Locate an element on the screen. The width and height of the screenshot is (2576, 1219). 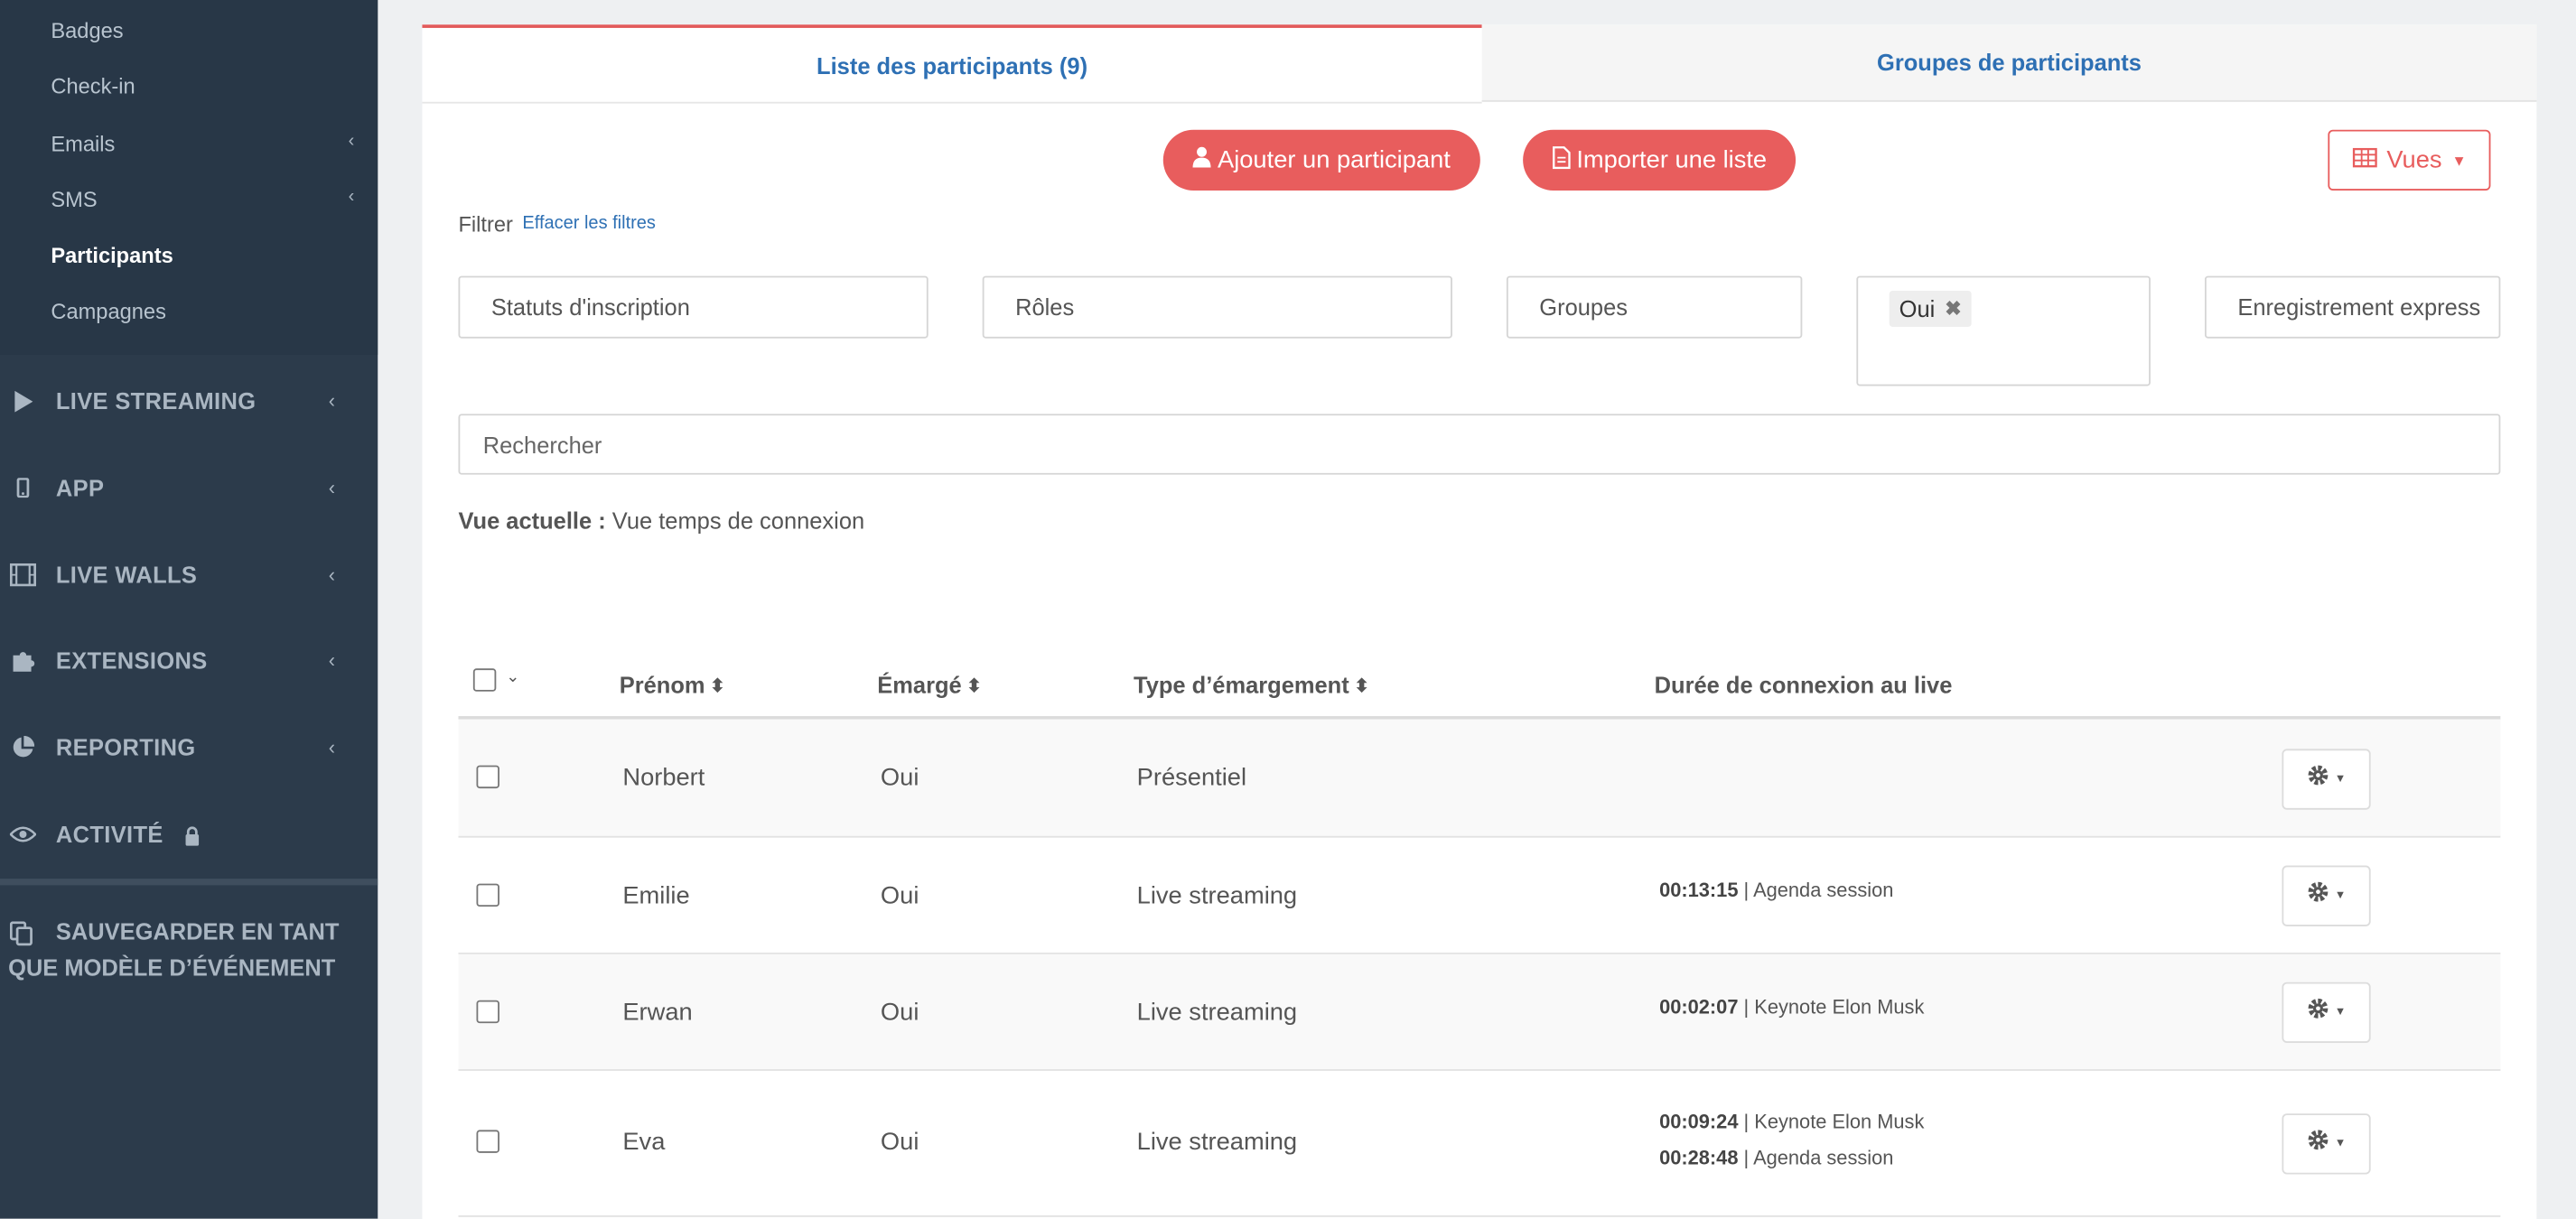
cell-duration: 00:02:07 | Keynote Elon Musk is located at coordinates (1792, 1007).